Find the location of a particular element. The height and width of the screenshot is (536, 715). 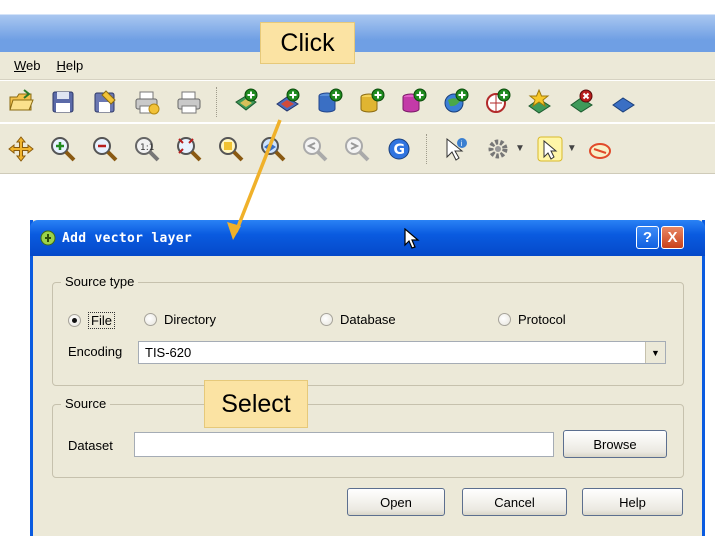

refresh-icon: G is located at coordinates (399, 149).